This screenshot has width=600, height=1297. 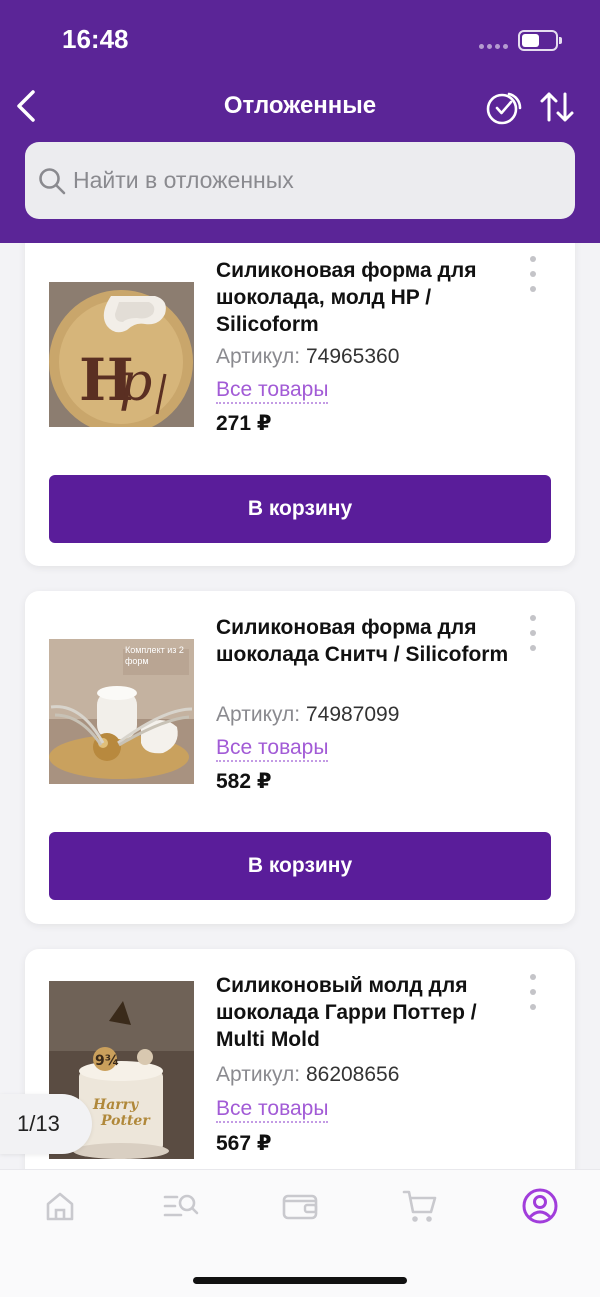 I want to click on image-caption: Комплект из 2 форм, so click(x=154, y=655).